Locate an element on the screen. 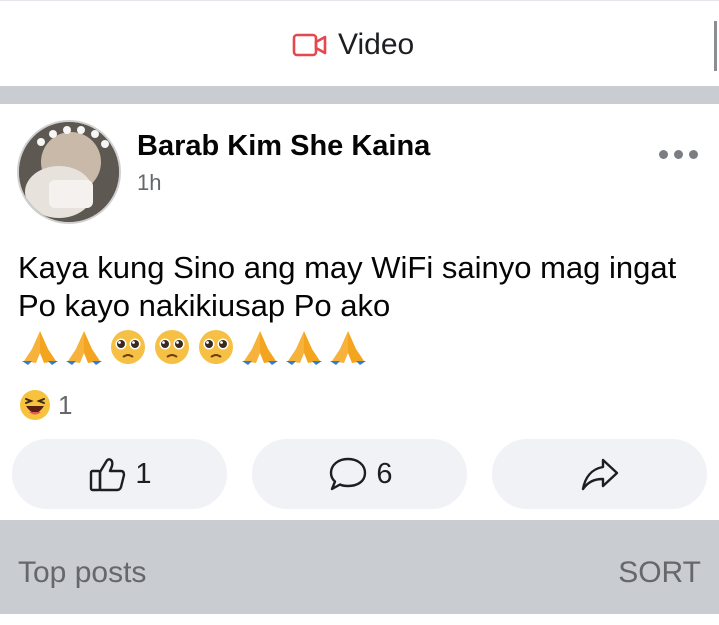  share-button is located at coordinates (599, 474).